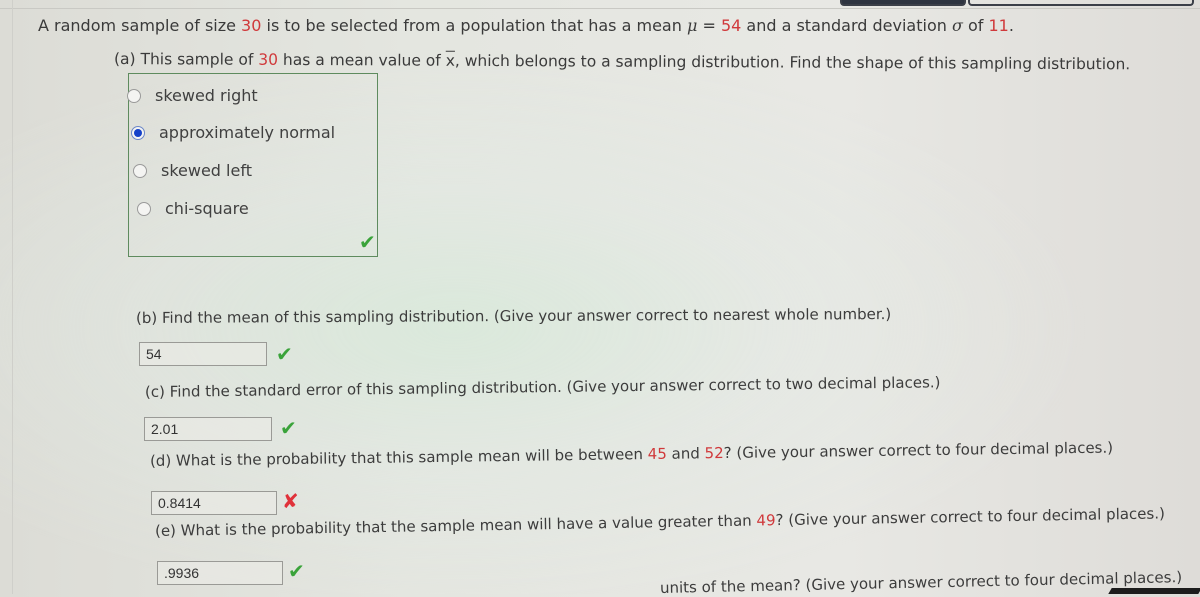 The image size is (1200, 597). Describe the element at coordinates (903, 3) in the screenshot. I see `toolbar-button-dark` at that location.